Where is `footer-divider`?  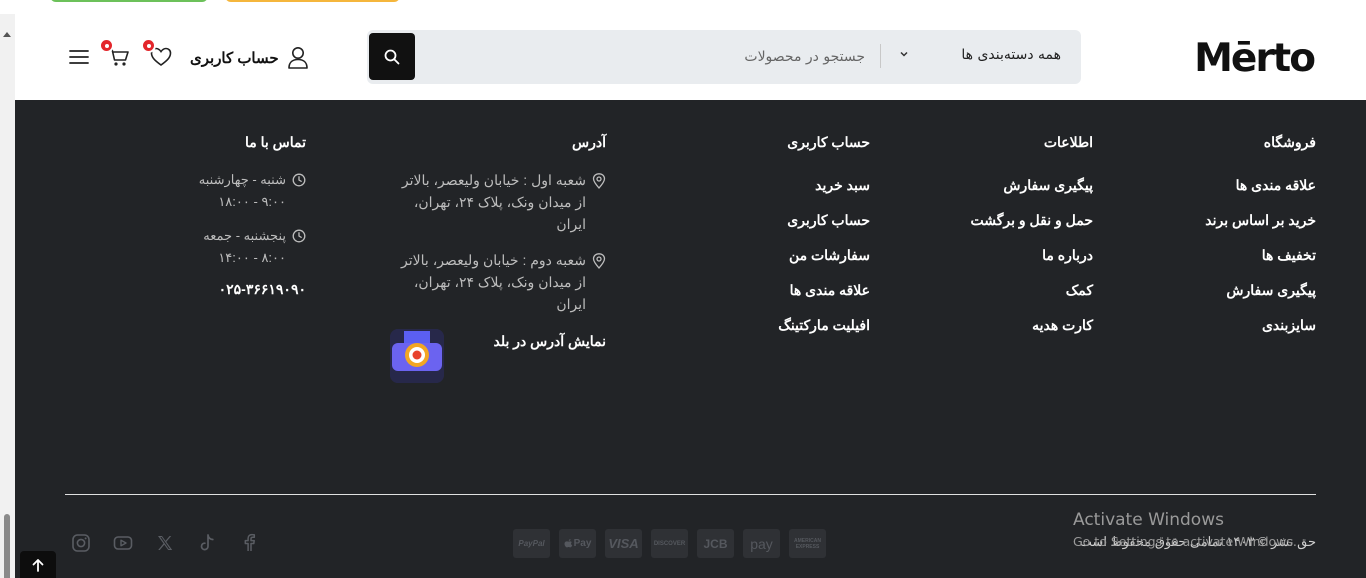 footer-divider is located at coordinates (690, 494).